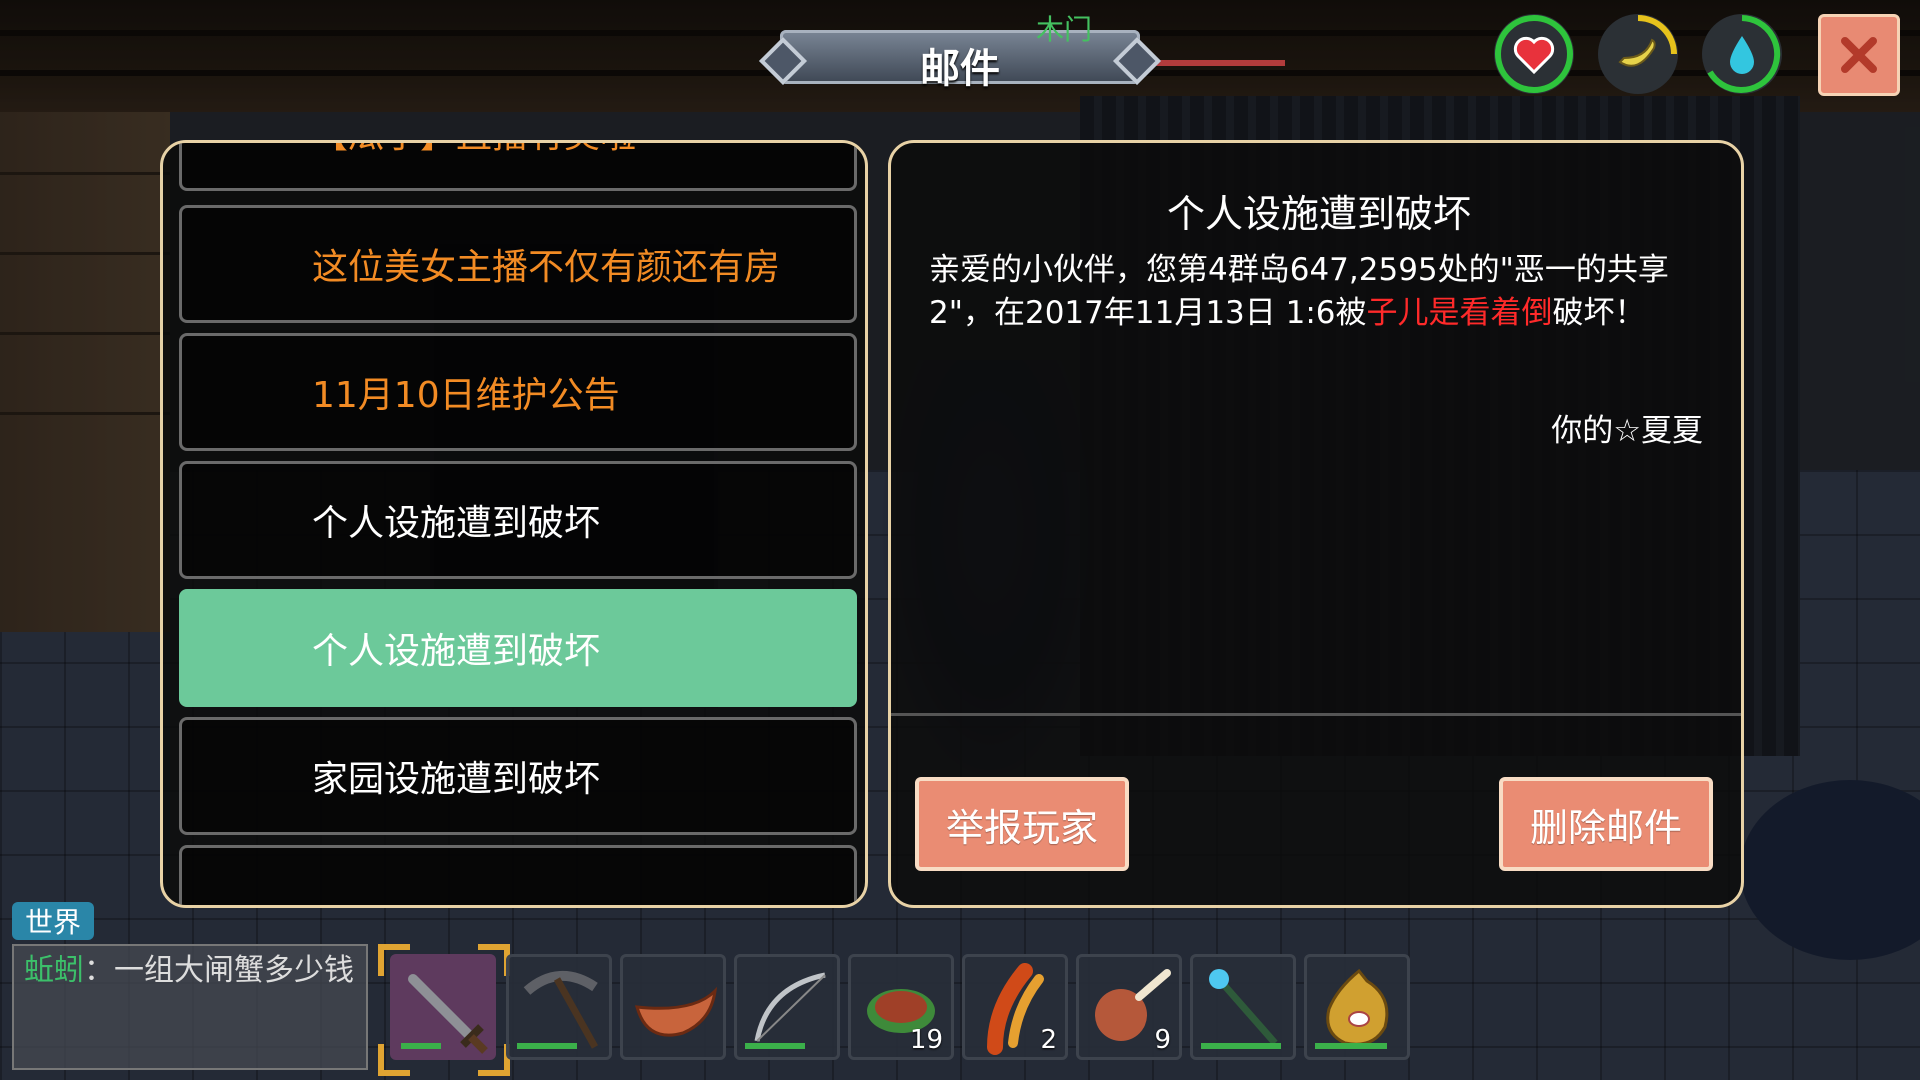 Image resolution: width=1920 pixels, height=1080 pixels. What do you see at coordinates (1627, 431) in the screenshot?
I see `mail-signature: 你的☆夏夏` at bounding box center [1627, 431].